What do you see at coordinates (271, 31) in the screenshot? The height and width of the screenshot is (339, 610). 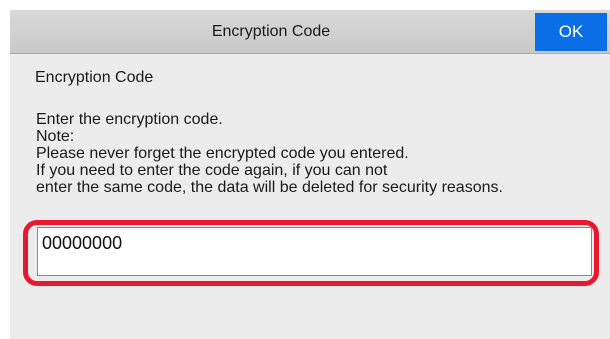 I see `page-title: Encryption Code` at bounding box center [271, 31].